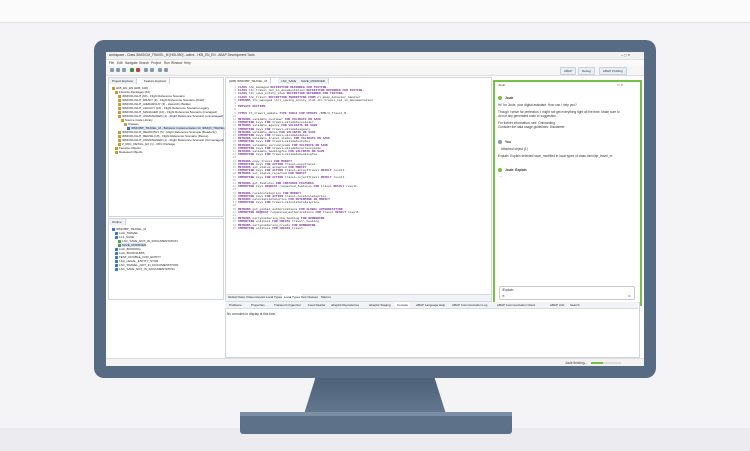 This screenshot has height=451, width=750. What do you see at coordinates (326, 297) in the screenshot?
I see `tab-macros: Macros` at bounding box center [326, 297].